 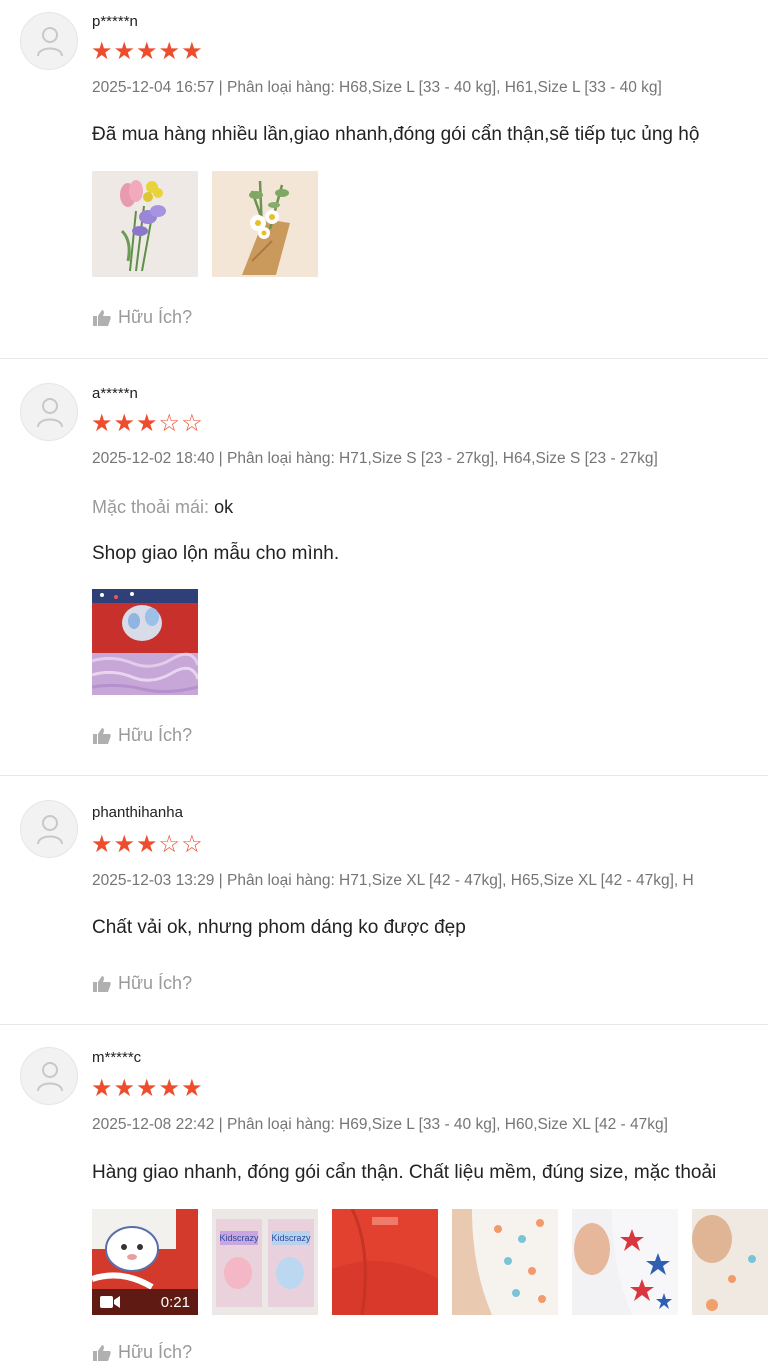 I want to click on attribute-label: Mặc thoải mái:, so click(x=151, y=507).